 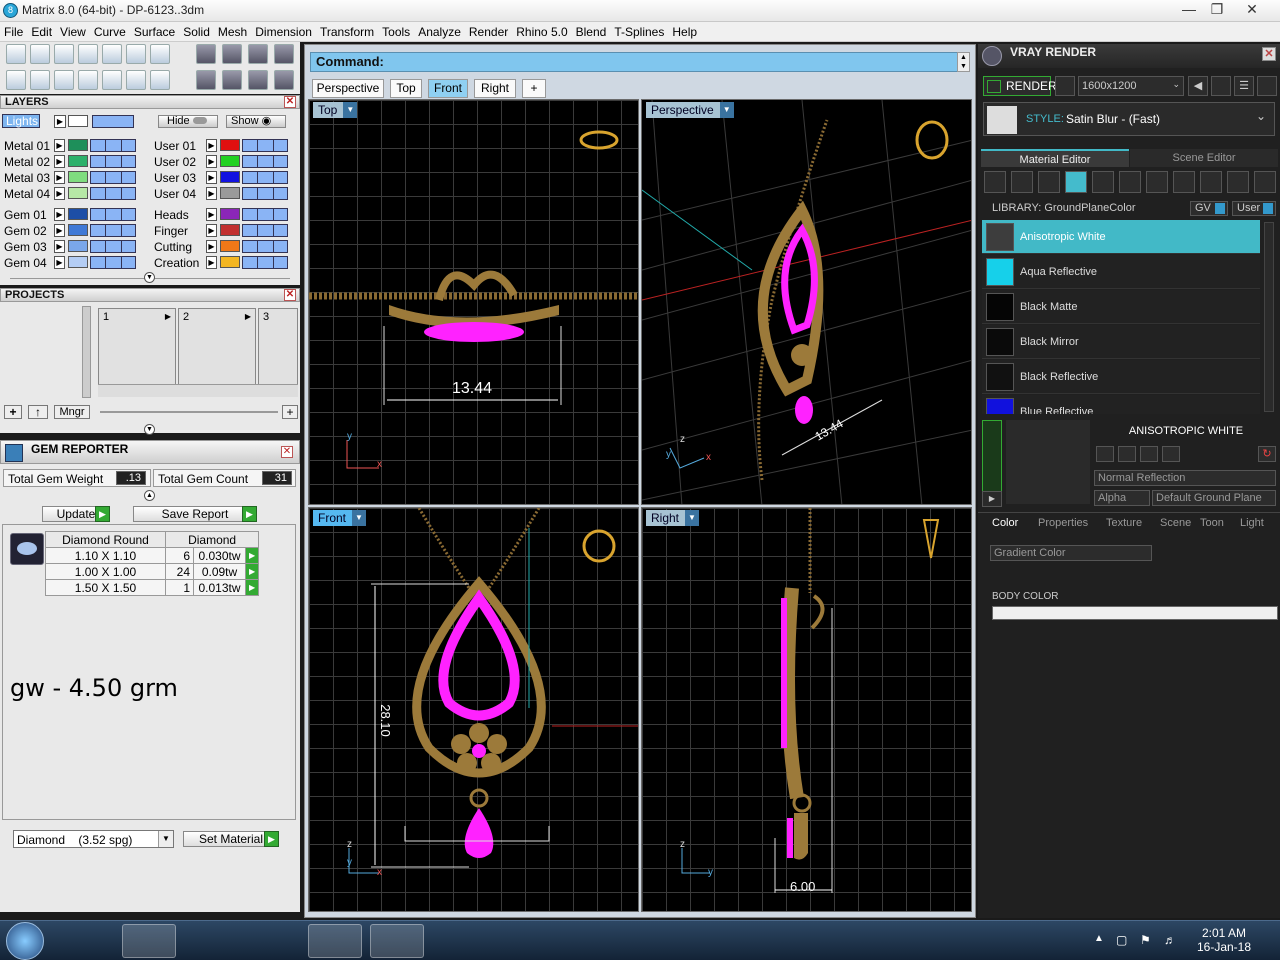 What do you see at coordinates (448, 88) in the screenshot?
I see `tab-front: Front` at bounding box center [448, 88].